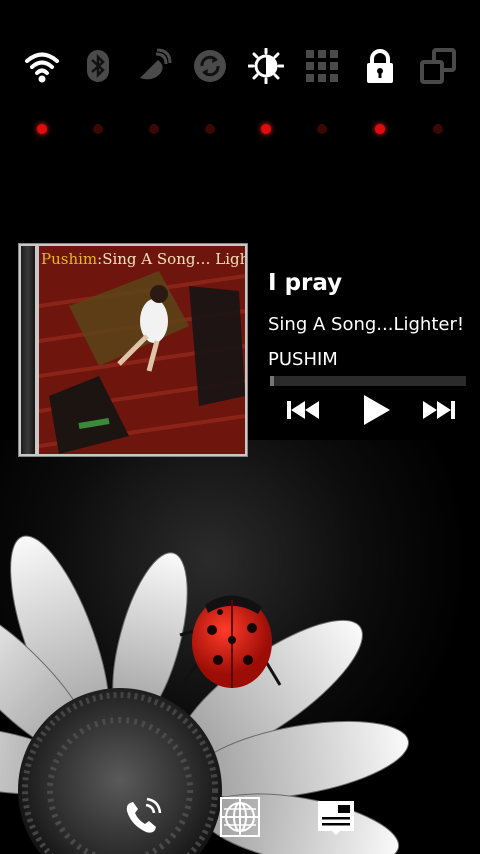 The width and height of the screenshot is (480, 854). I want to click on sync-toggle, so click(210, 94).